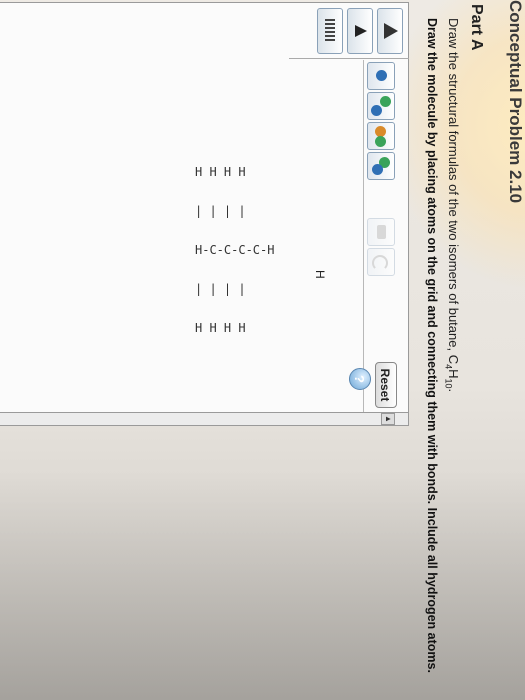  What do you see at coordinates (448, 383) in the screenshot?
I see `formula-h-sub: 10` at bounding box center [448, 383].